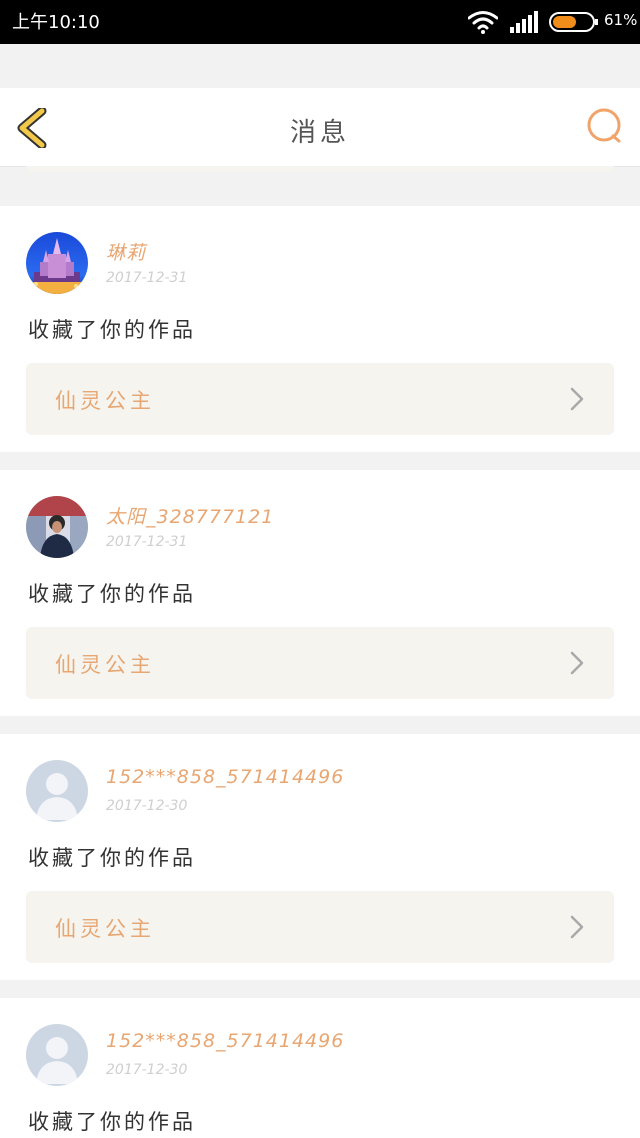  I want to click on page-title: 消息, so click(319, 133).